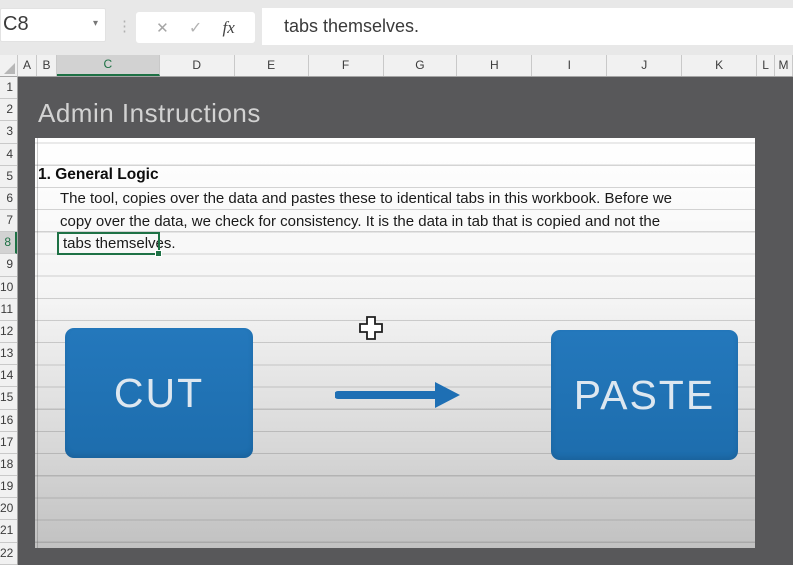 This screenshot has height=565, width=793. Describe the element at coordinates (8, 265) in the screenshot. I see `row-header-9: 9` at that location.